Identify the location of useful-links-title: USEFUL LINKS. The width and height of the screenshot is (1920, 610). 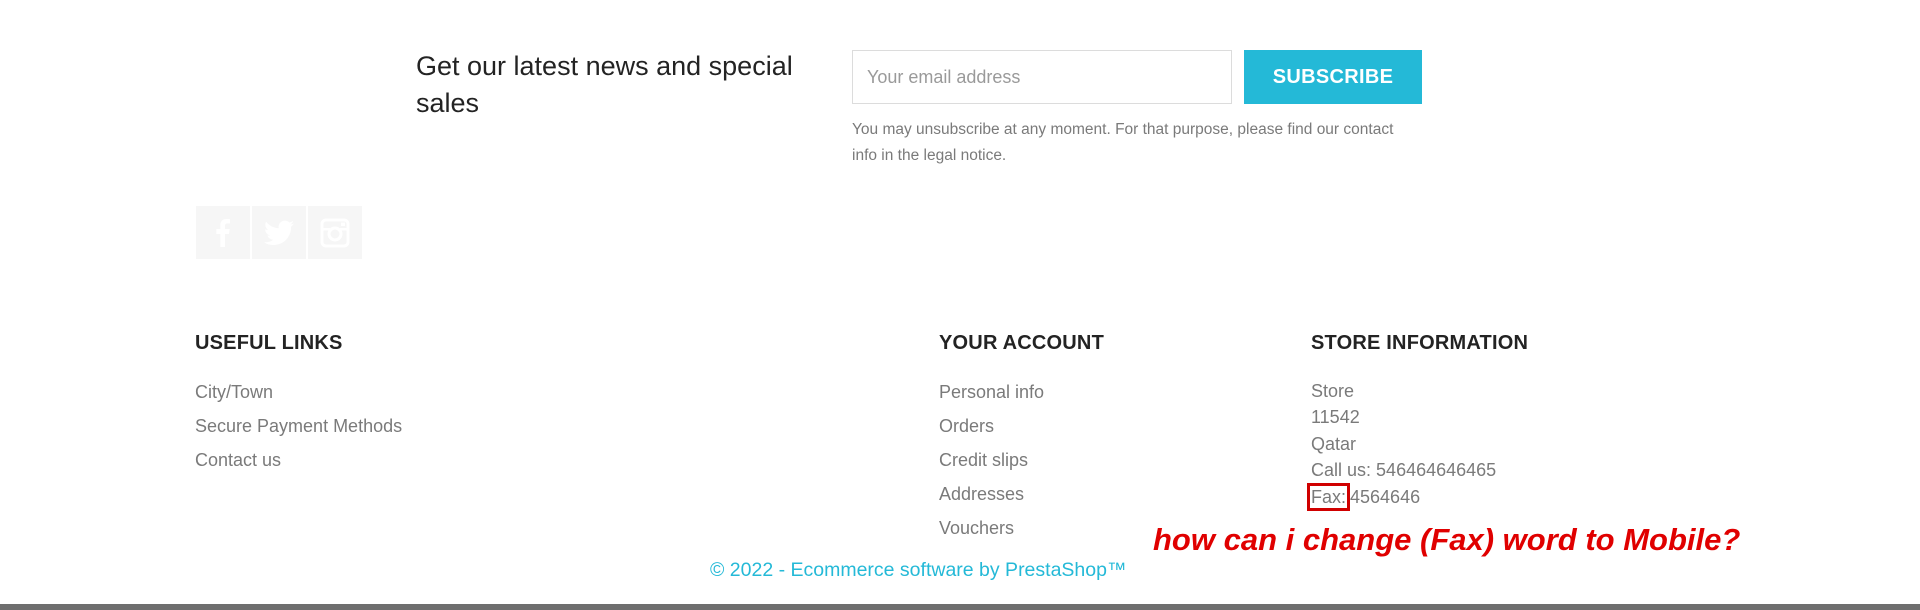
(269, 343).